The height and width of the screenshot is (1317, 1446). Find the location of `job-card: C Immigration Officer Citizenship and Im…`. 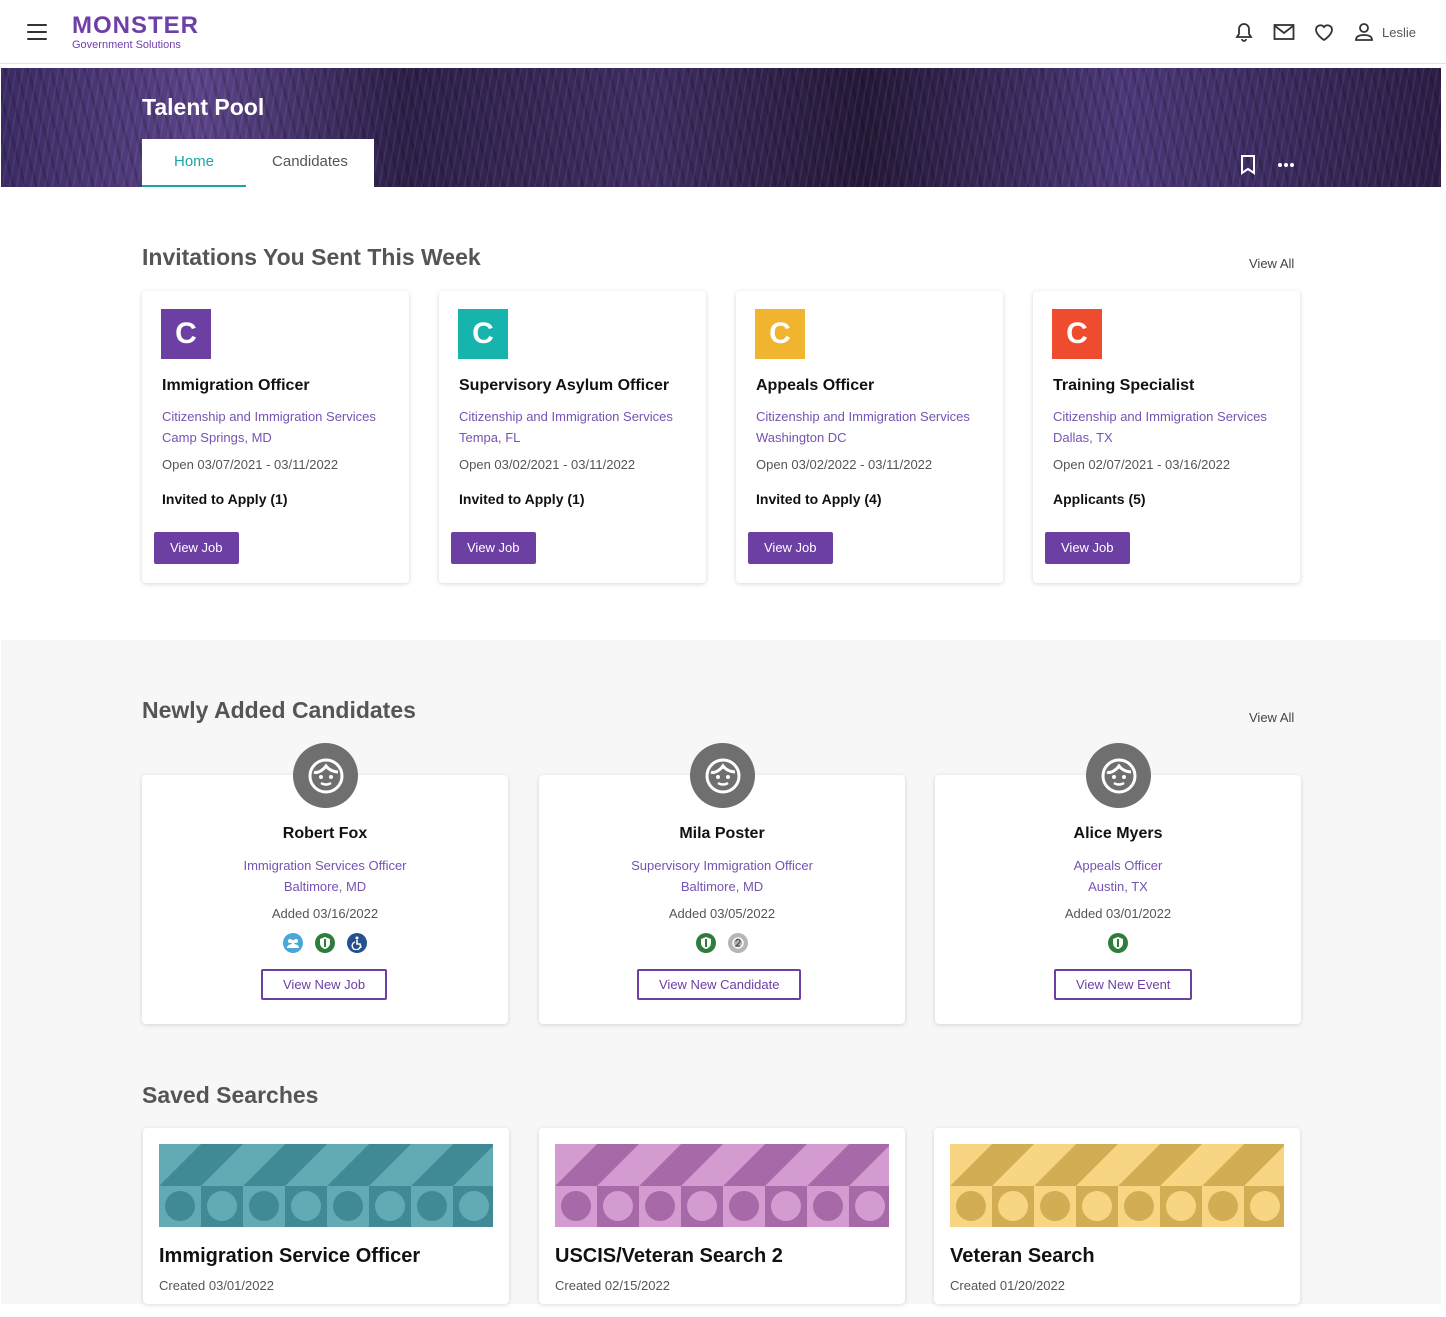

job-card: C Immigration Officer Citizenship and Im… is located at coordinates (275, 437).